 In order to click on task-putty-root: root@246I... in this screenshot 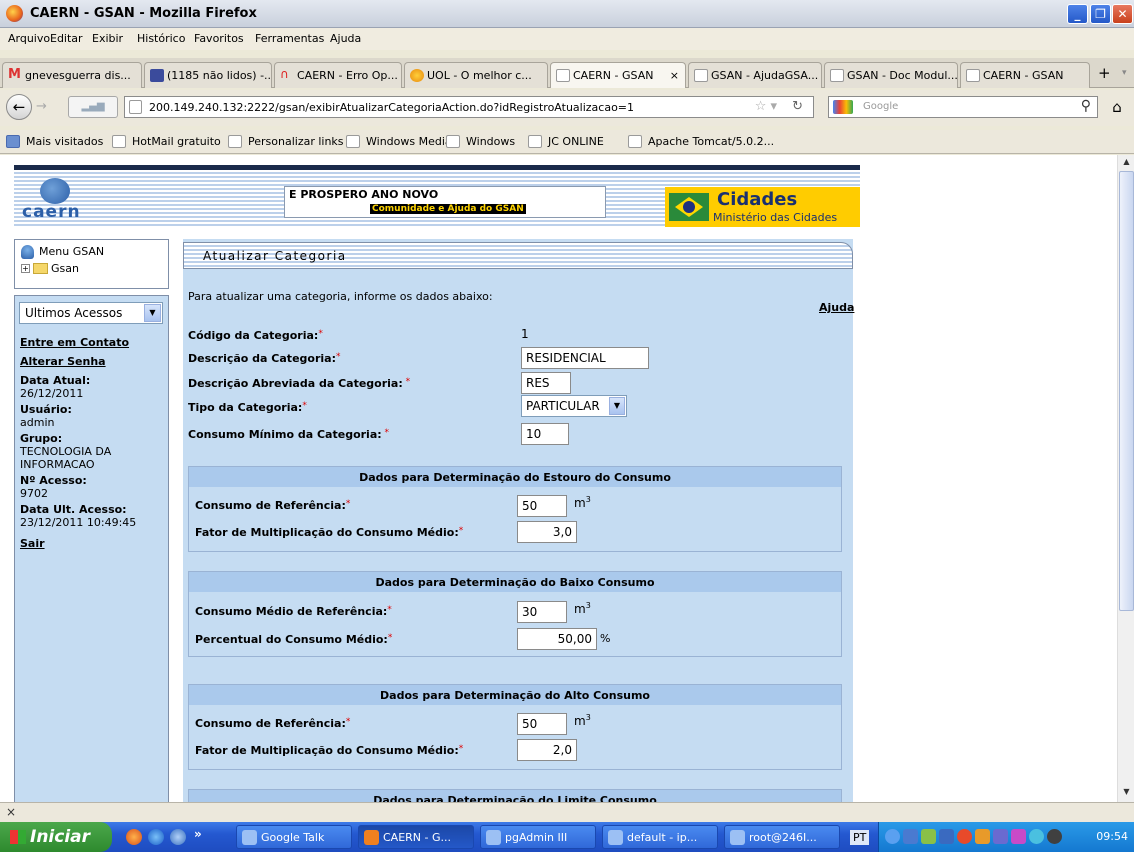, I will do `click(782, 837)`.